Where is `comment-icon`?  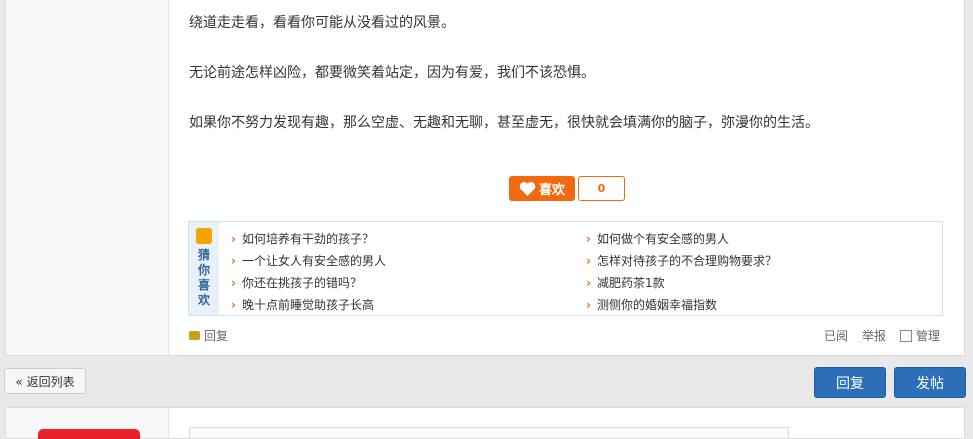 comment-icon is located at coordinates (194, 335).